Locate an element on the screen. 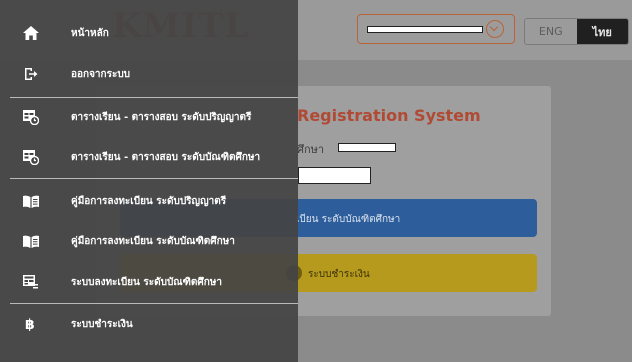  menu-item-label: ระบบชำระเงิน is located at coordinates (102, 324).